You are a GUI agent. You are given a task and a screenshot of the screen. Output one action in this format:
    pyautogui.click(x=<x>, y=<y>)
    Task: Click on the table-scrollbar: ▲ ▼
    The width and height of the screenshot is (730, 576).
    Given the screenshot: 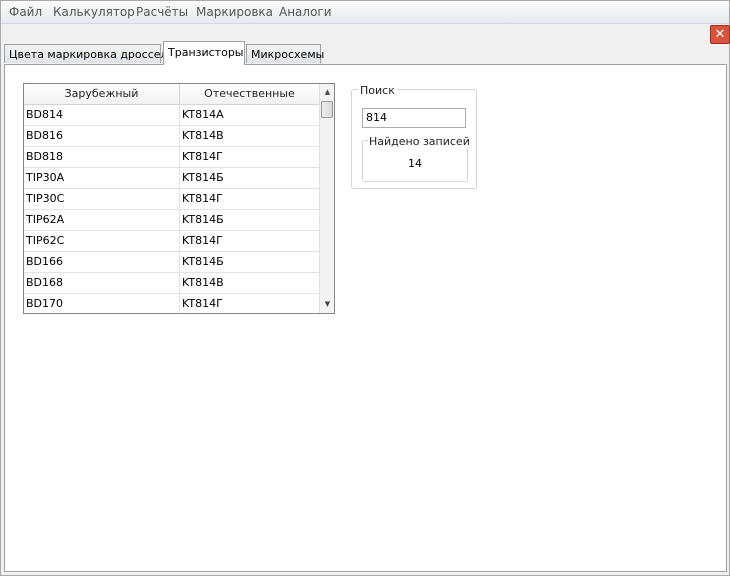 What is the action you would take?
    pyautogui.click(x=326, y=198)
    